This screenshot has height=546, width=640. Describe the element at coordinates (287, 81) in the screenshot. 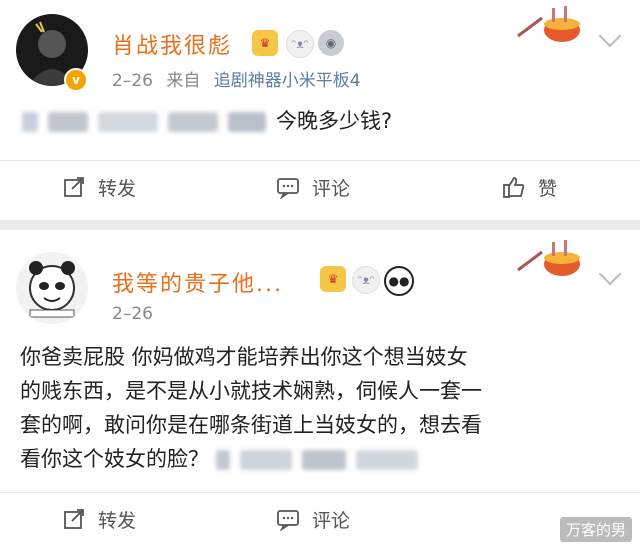

I see `post-source: 追剧神器小米平板4` at that location.